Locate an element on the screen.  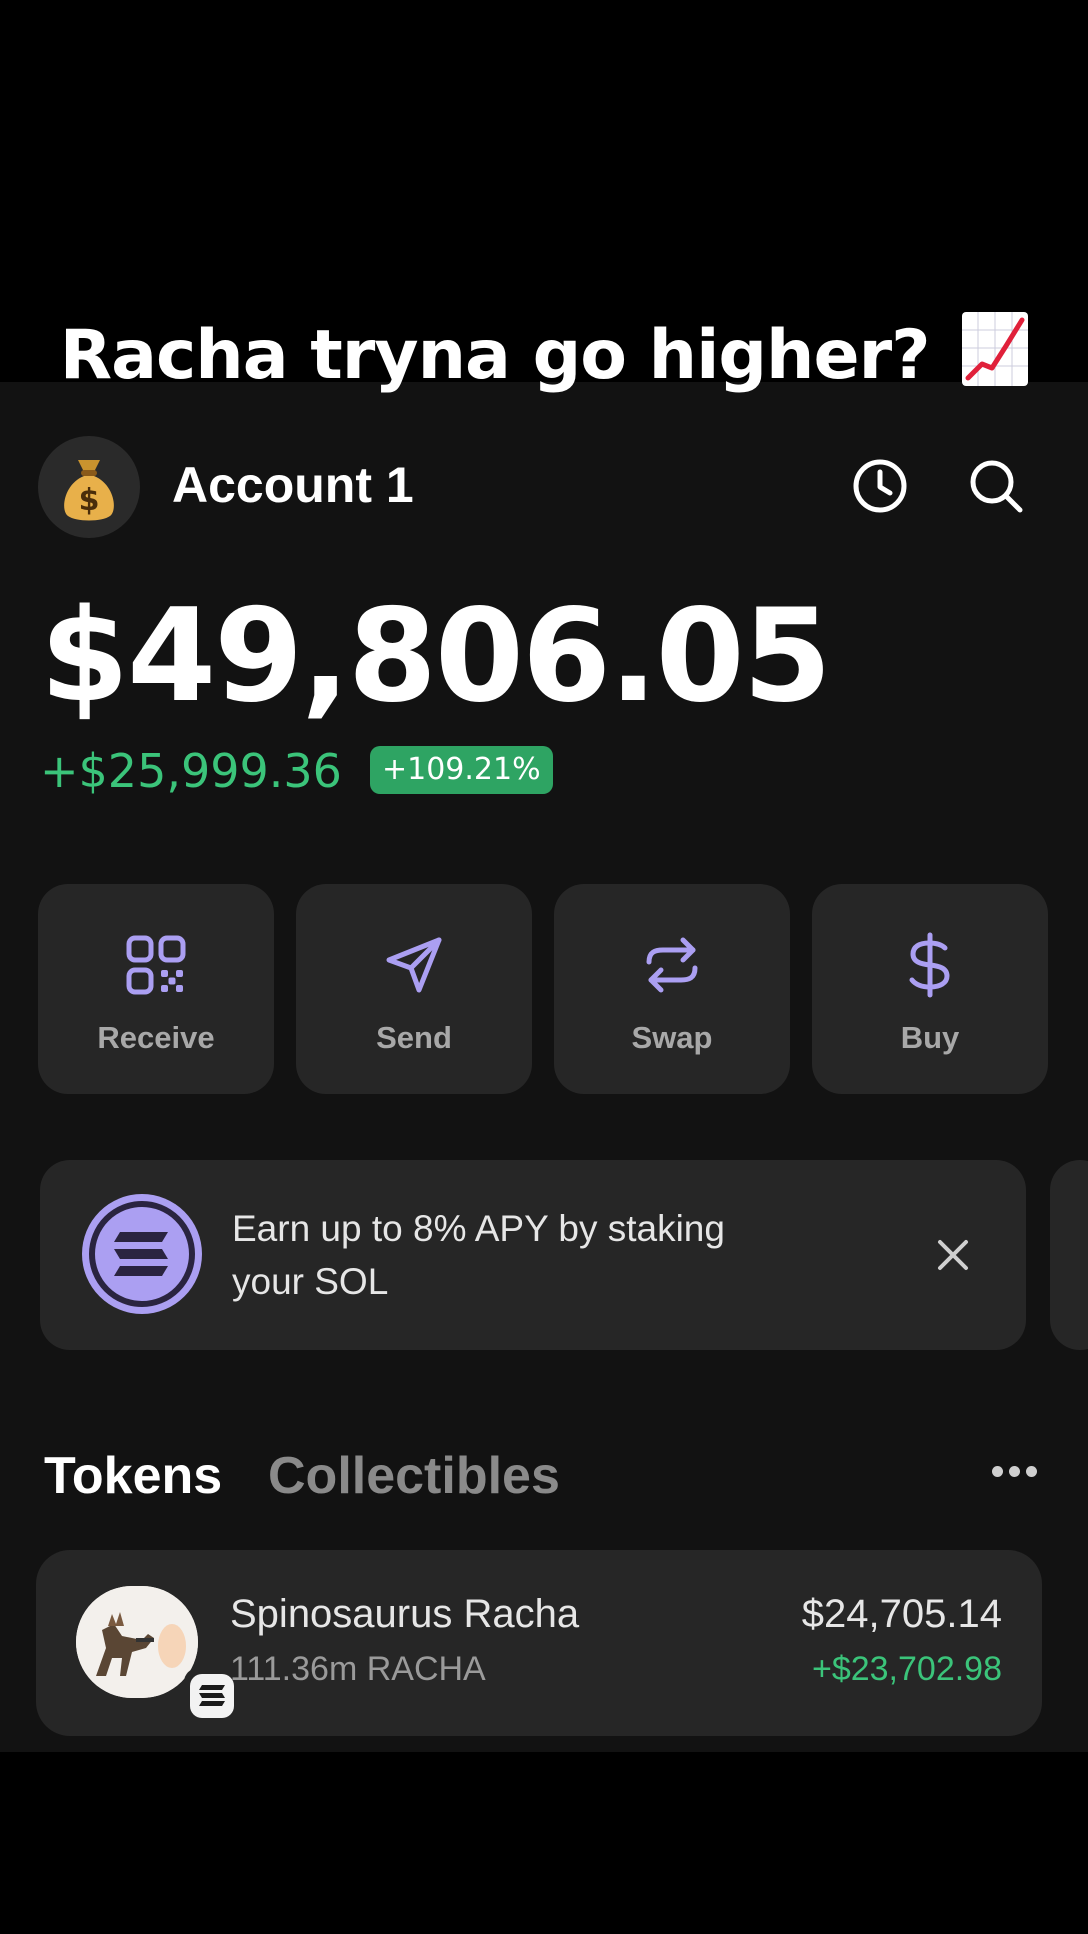
staking-banner: Earn up to 8% APY by staking your SOL is located at coordinates (533, 1255).